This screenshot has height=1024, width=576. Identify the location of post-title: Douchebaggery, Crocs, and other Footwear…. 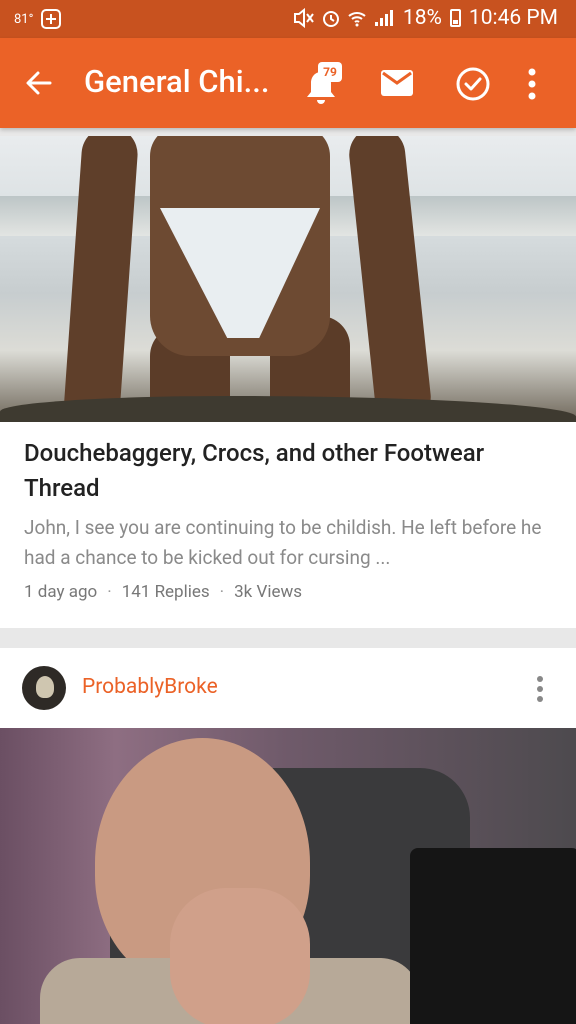
(289, 471).